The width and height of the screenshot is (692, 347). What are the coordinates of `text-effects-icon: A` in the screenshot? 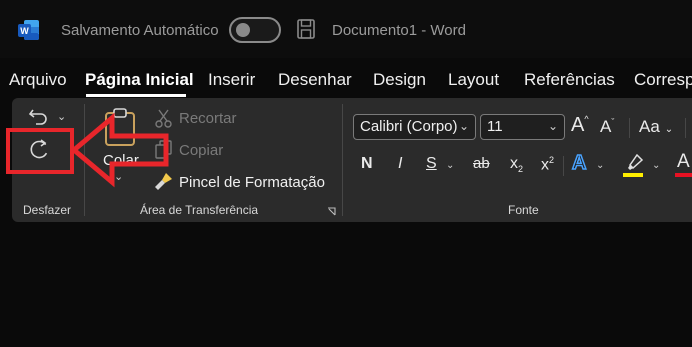 It's located at (579, 163).